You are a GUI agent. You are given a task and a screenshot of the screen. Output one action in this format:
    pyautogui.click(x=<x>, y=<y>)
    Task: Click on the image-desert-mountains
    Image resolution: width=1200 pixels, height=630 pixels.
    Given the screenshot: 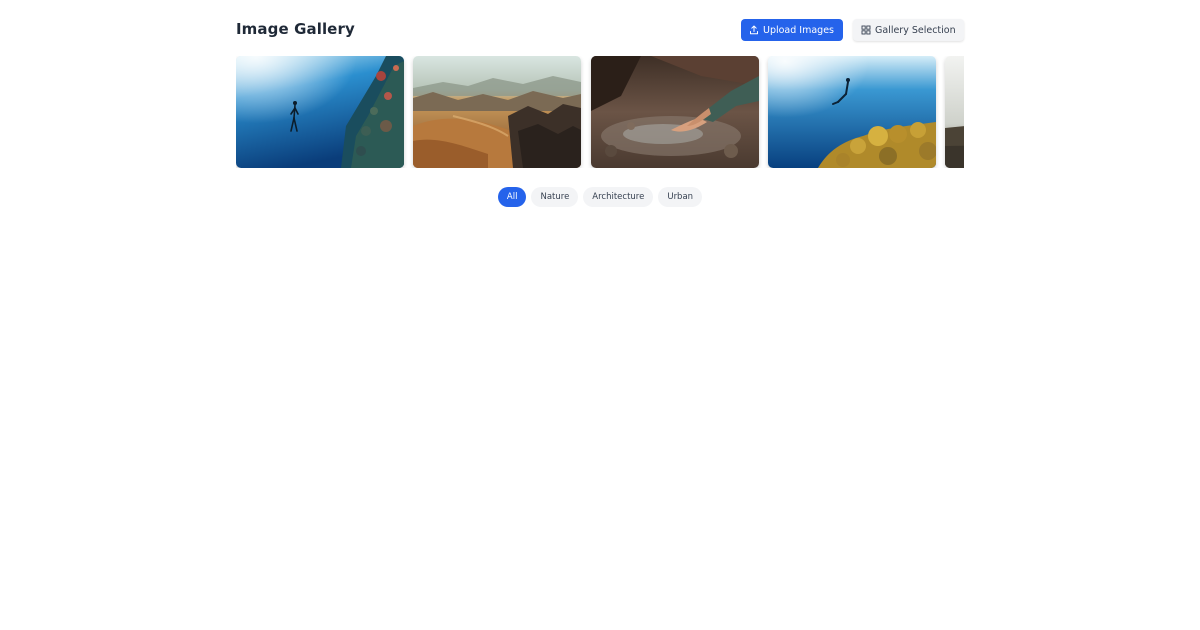 What is the action you would take?
    pyautogui.click(x=497, y=112)
    